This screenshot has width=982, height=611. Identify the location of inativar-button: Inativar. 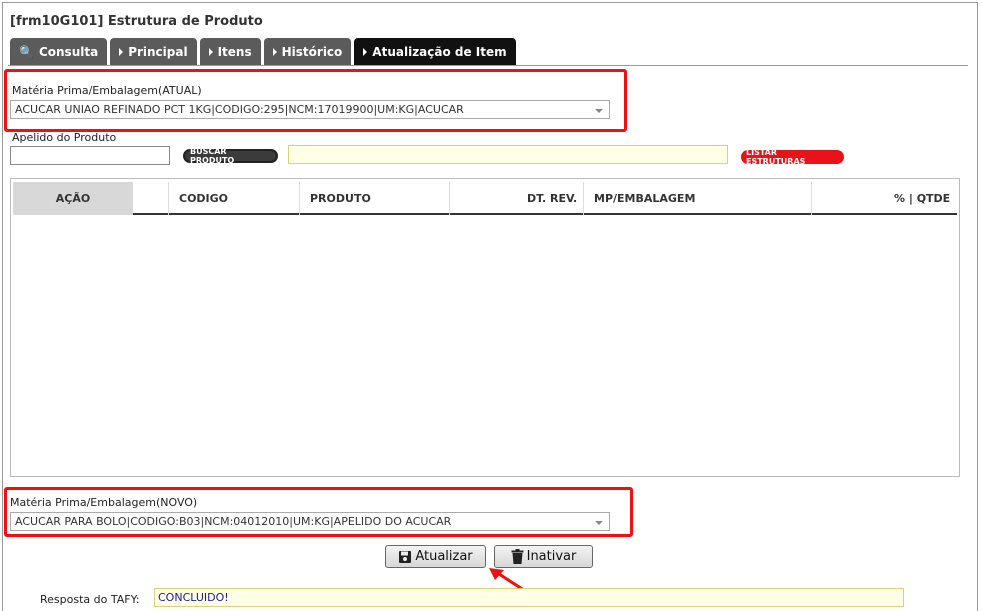
(543, 556).